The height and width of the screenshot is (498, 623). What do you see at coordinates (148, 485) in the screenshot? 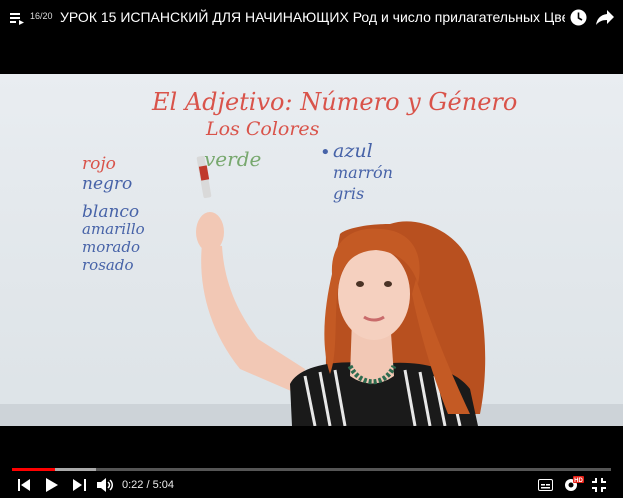
I see `time-display: 0:22 / 5:04` at bounding box center [148, 485].